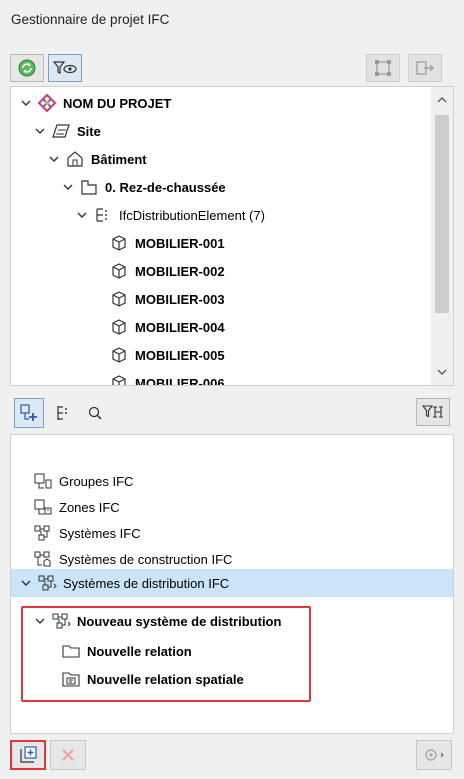 This screenshot has width=464, height=779. Describe the element at coordinates (89, 507) in the screenshot. I see `tree-item-label: Zones IFC` at that location.